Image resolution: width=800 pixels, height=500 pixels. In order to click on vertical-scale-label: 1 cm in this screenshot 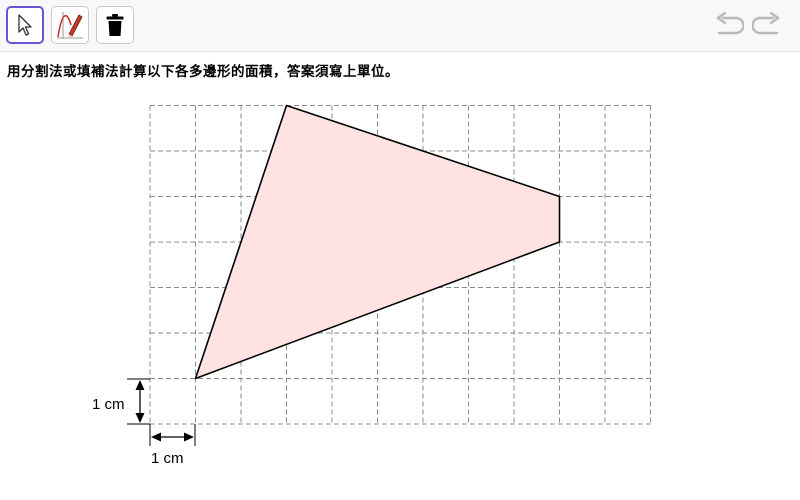, I will do `click(108, 404)`.